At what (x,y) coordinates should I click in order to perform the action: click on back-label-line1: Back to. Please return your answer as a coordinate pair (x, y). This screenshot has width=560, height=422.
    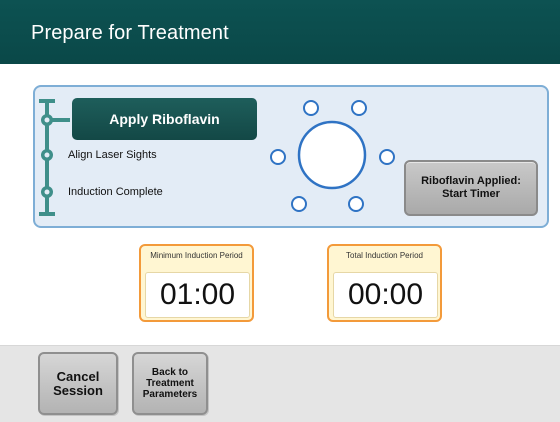
    Looking at the image, I should click on (170, 372).